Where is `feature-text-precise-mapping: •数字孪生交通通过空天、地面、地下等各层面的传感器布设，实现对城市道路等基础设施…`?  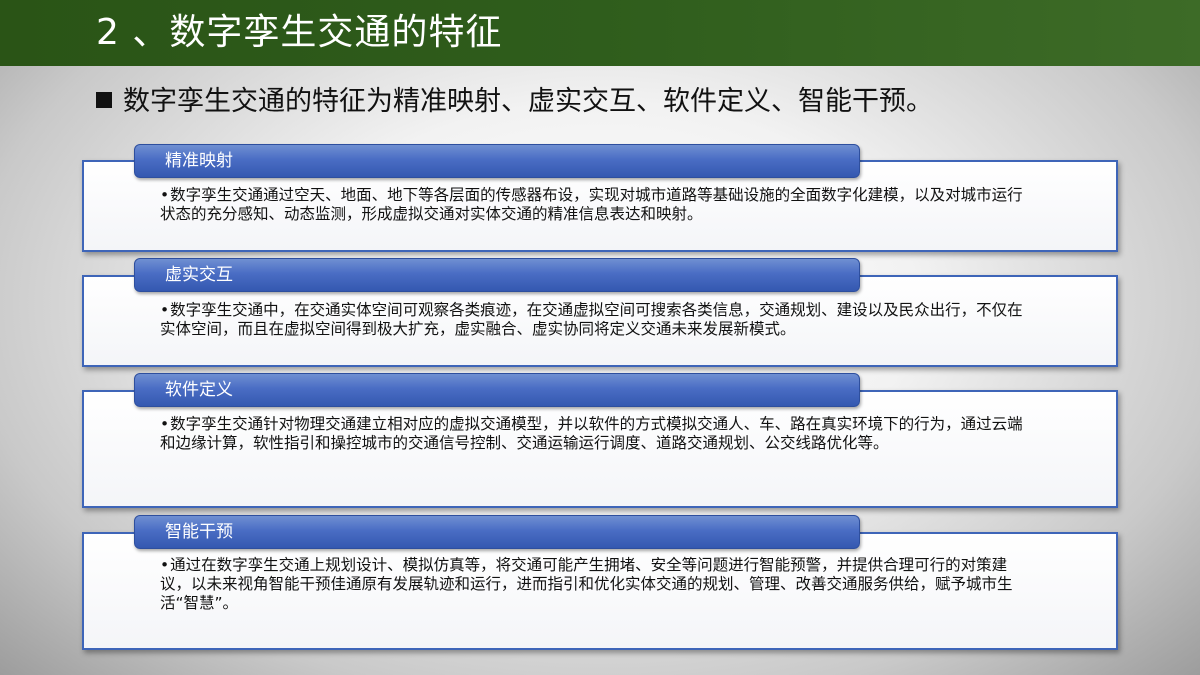
feature-text-precise-mapping: •数字孪生交通通过空天、地面、地下等各层面的传感器布设，实现对城市道路等基础设施… is located at coordinates (591, 204).